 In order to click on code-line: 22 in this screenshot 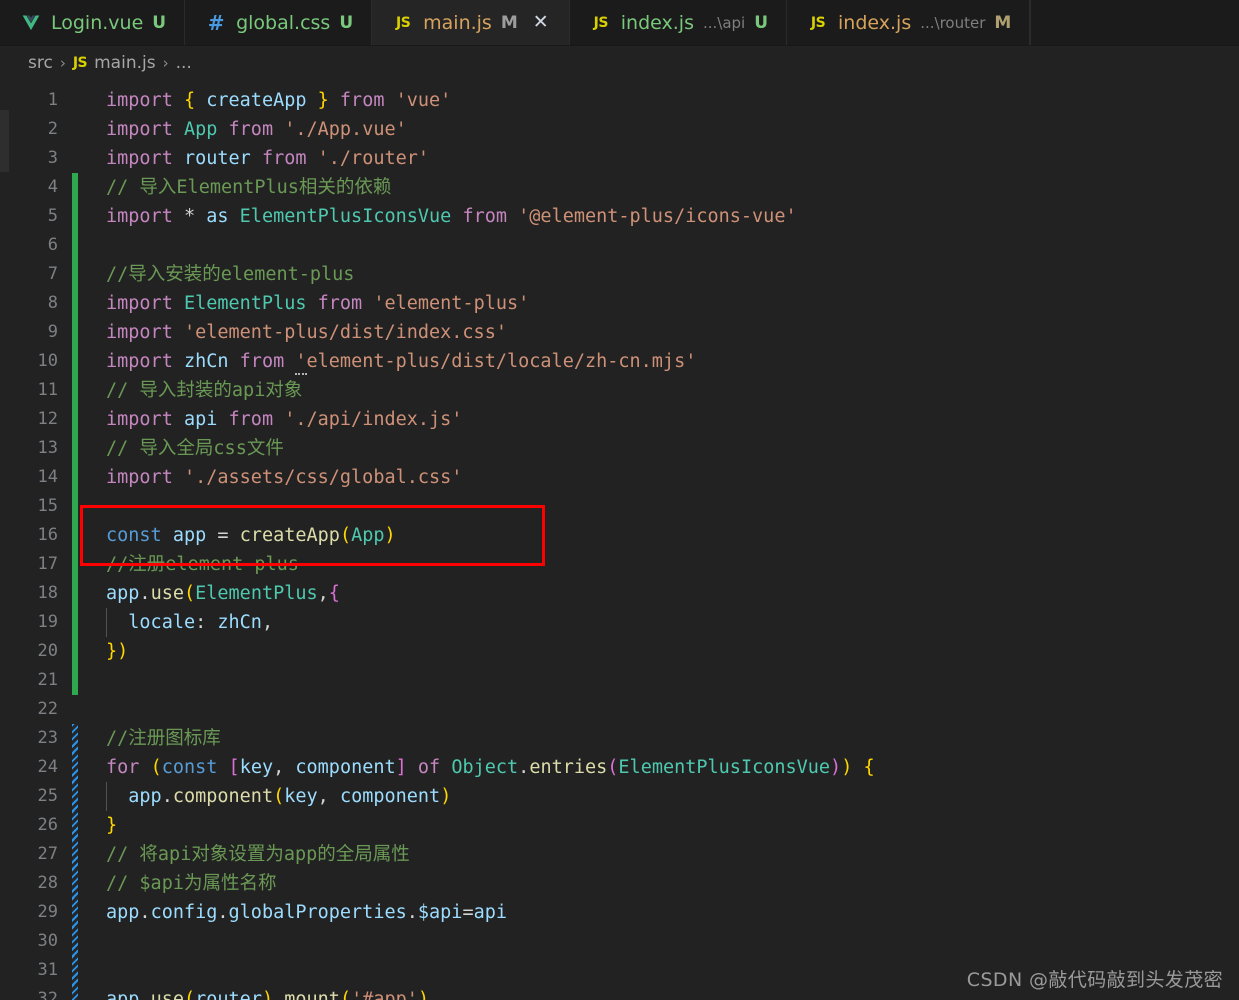, I will do `click(619, 709)`.